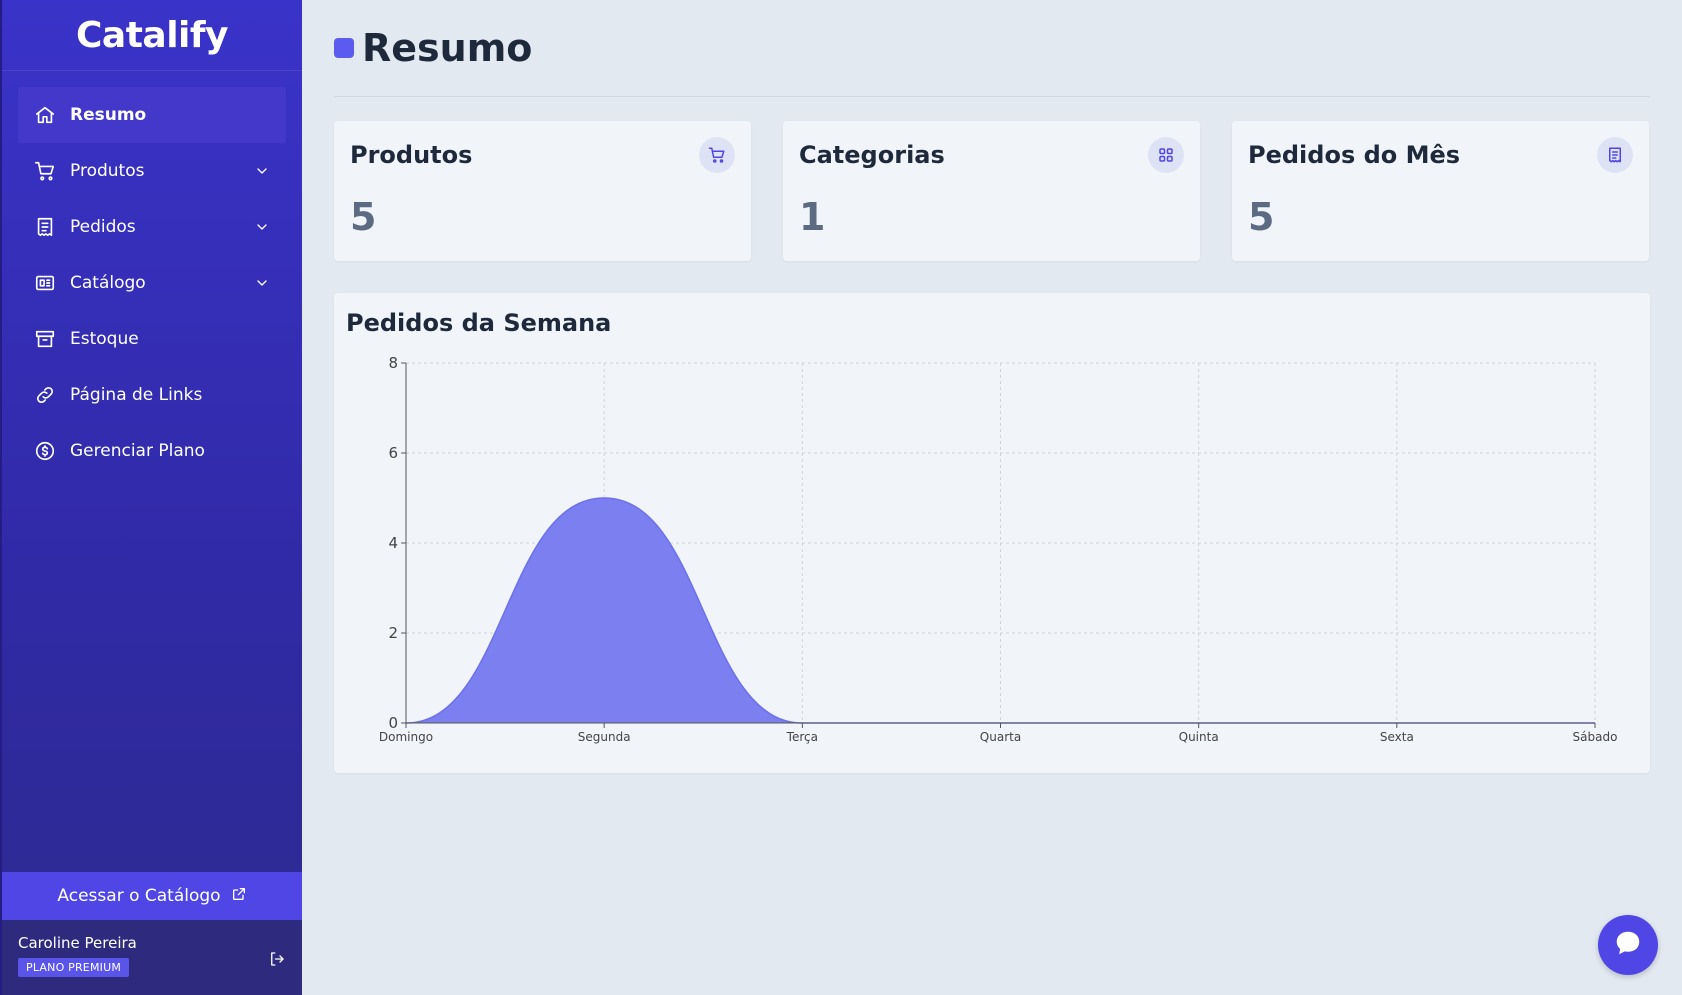 This screenshot has width=1682, height=995. I want to click on card-produtos: Produtos 5, so click(542, 191).